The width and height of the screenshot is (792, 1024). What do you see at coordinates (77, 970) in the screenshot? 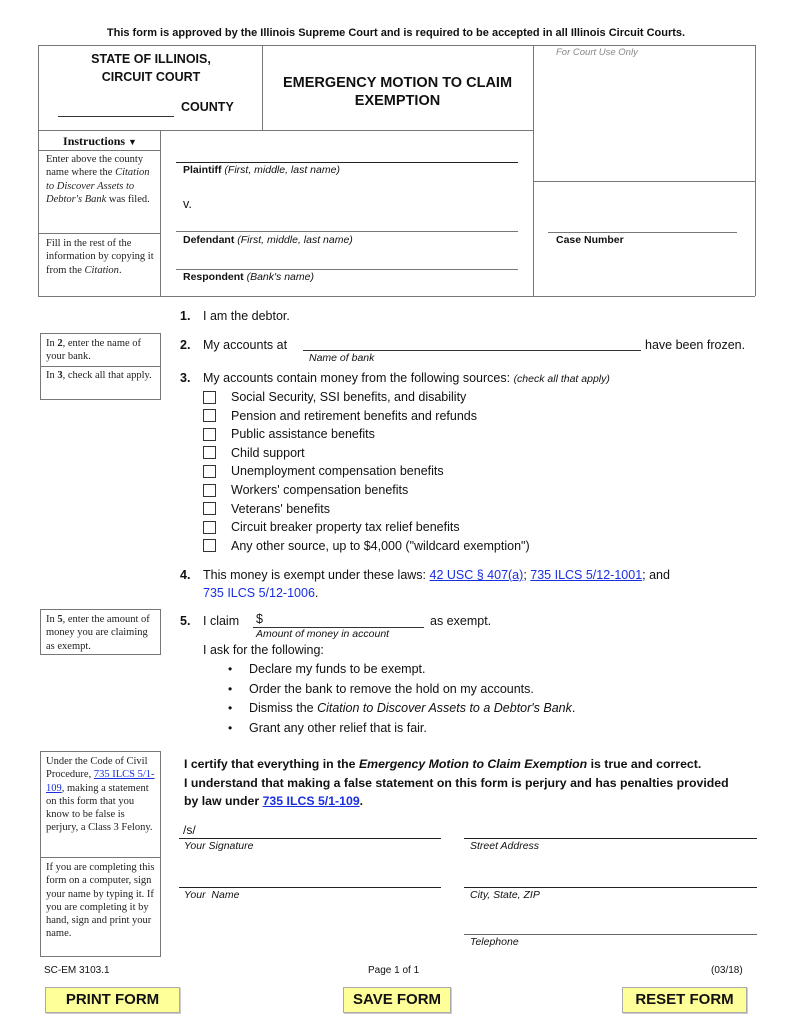
I see `form-id: SC-EM 3103.1` at bounding box center [77, 970].